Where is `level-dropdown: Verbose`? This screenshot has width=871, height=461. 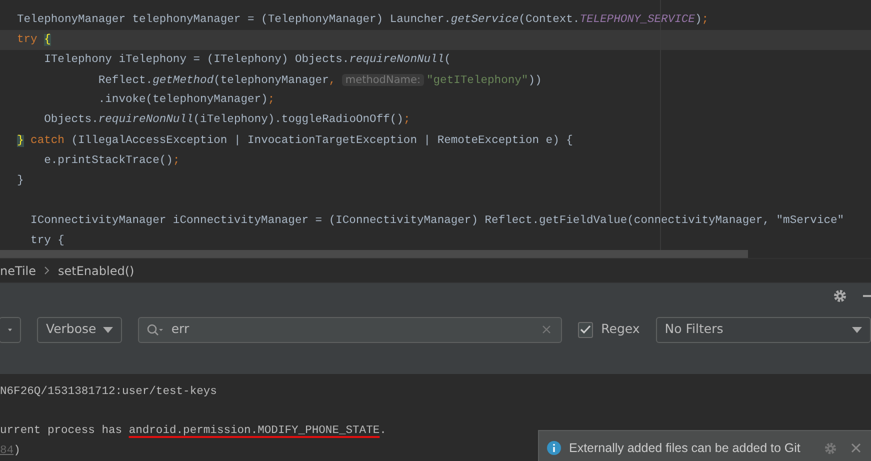
level-dropdown: Verbose is located at coordinates (79, 329).